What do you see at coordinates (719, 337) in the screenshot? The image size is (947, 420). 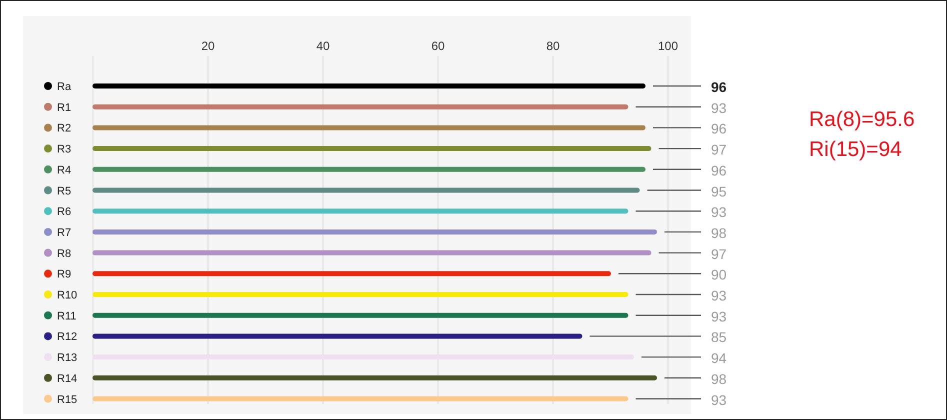 I see `value-label: 85` at bounding box center [719, 337].